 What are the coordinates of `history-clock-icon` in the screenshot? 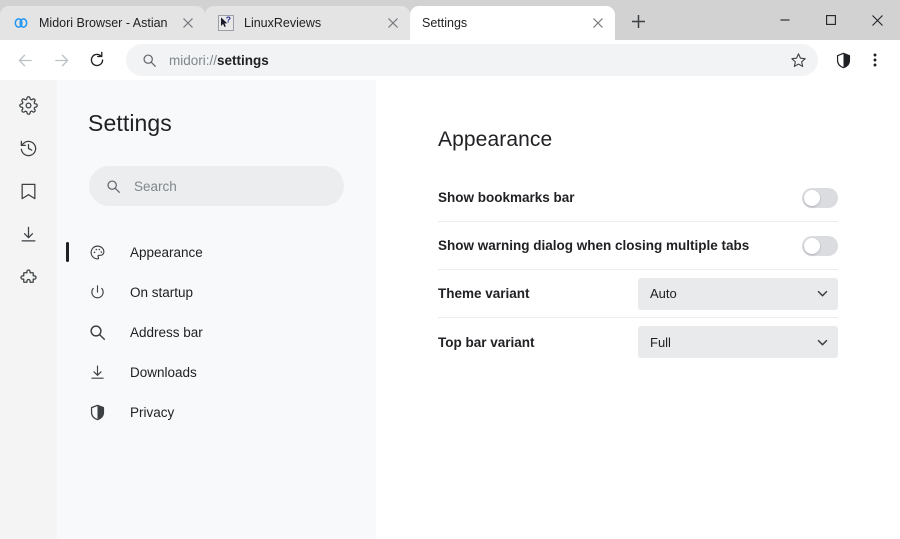 It's located at (28, 148).